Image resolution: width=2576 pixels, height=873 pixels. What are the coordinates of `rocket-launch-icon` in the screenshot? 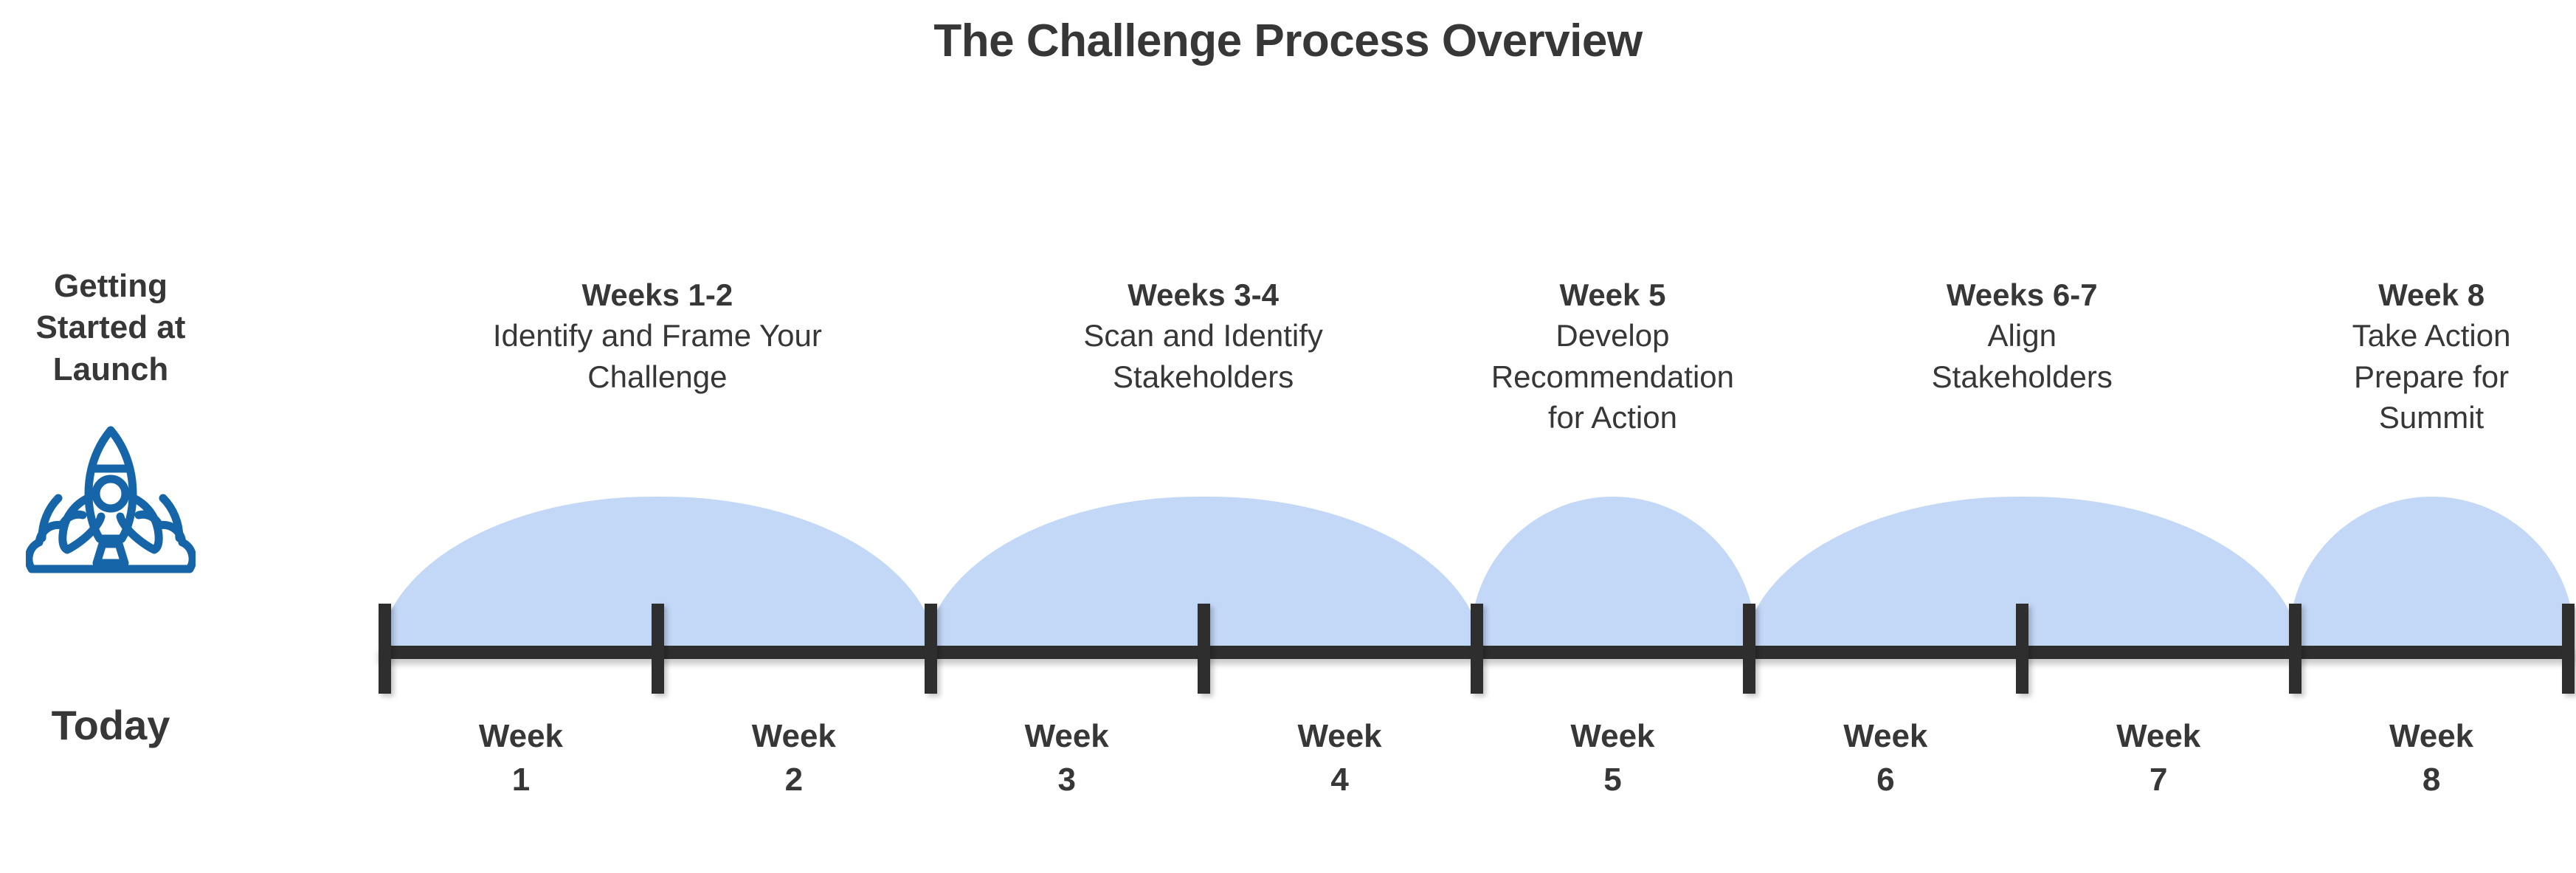 It's located at (110, 497).